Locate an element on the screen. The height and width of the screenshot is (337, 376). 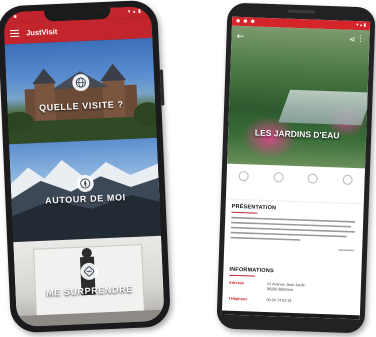
action-row is located at coordinates (295, 184).